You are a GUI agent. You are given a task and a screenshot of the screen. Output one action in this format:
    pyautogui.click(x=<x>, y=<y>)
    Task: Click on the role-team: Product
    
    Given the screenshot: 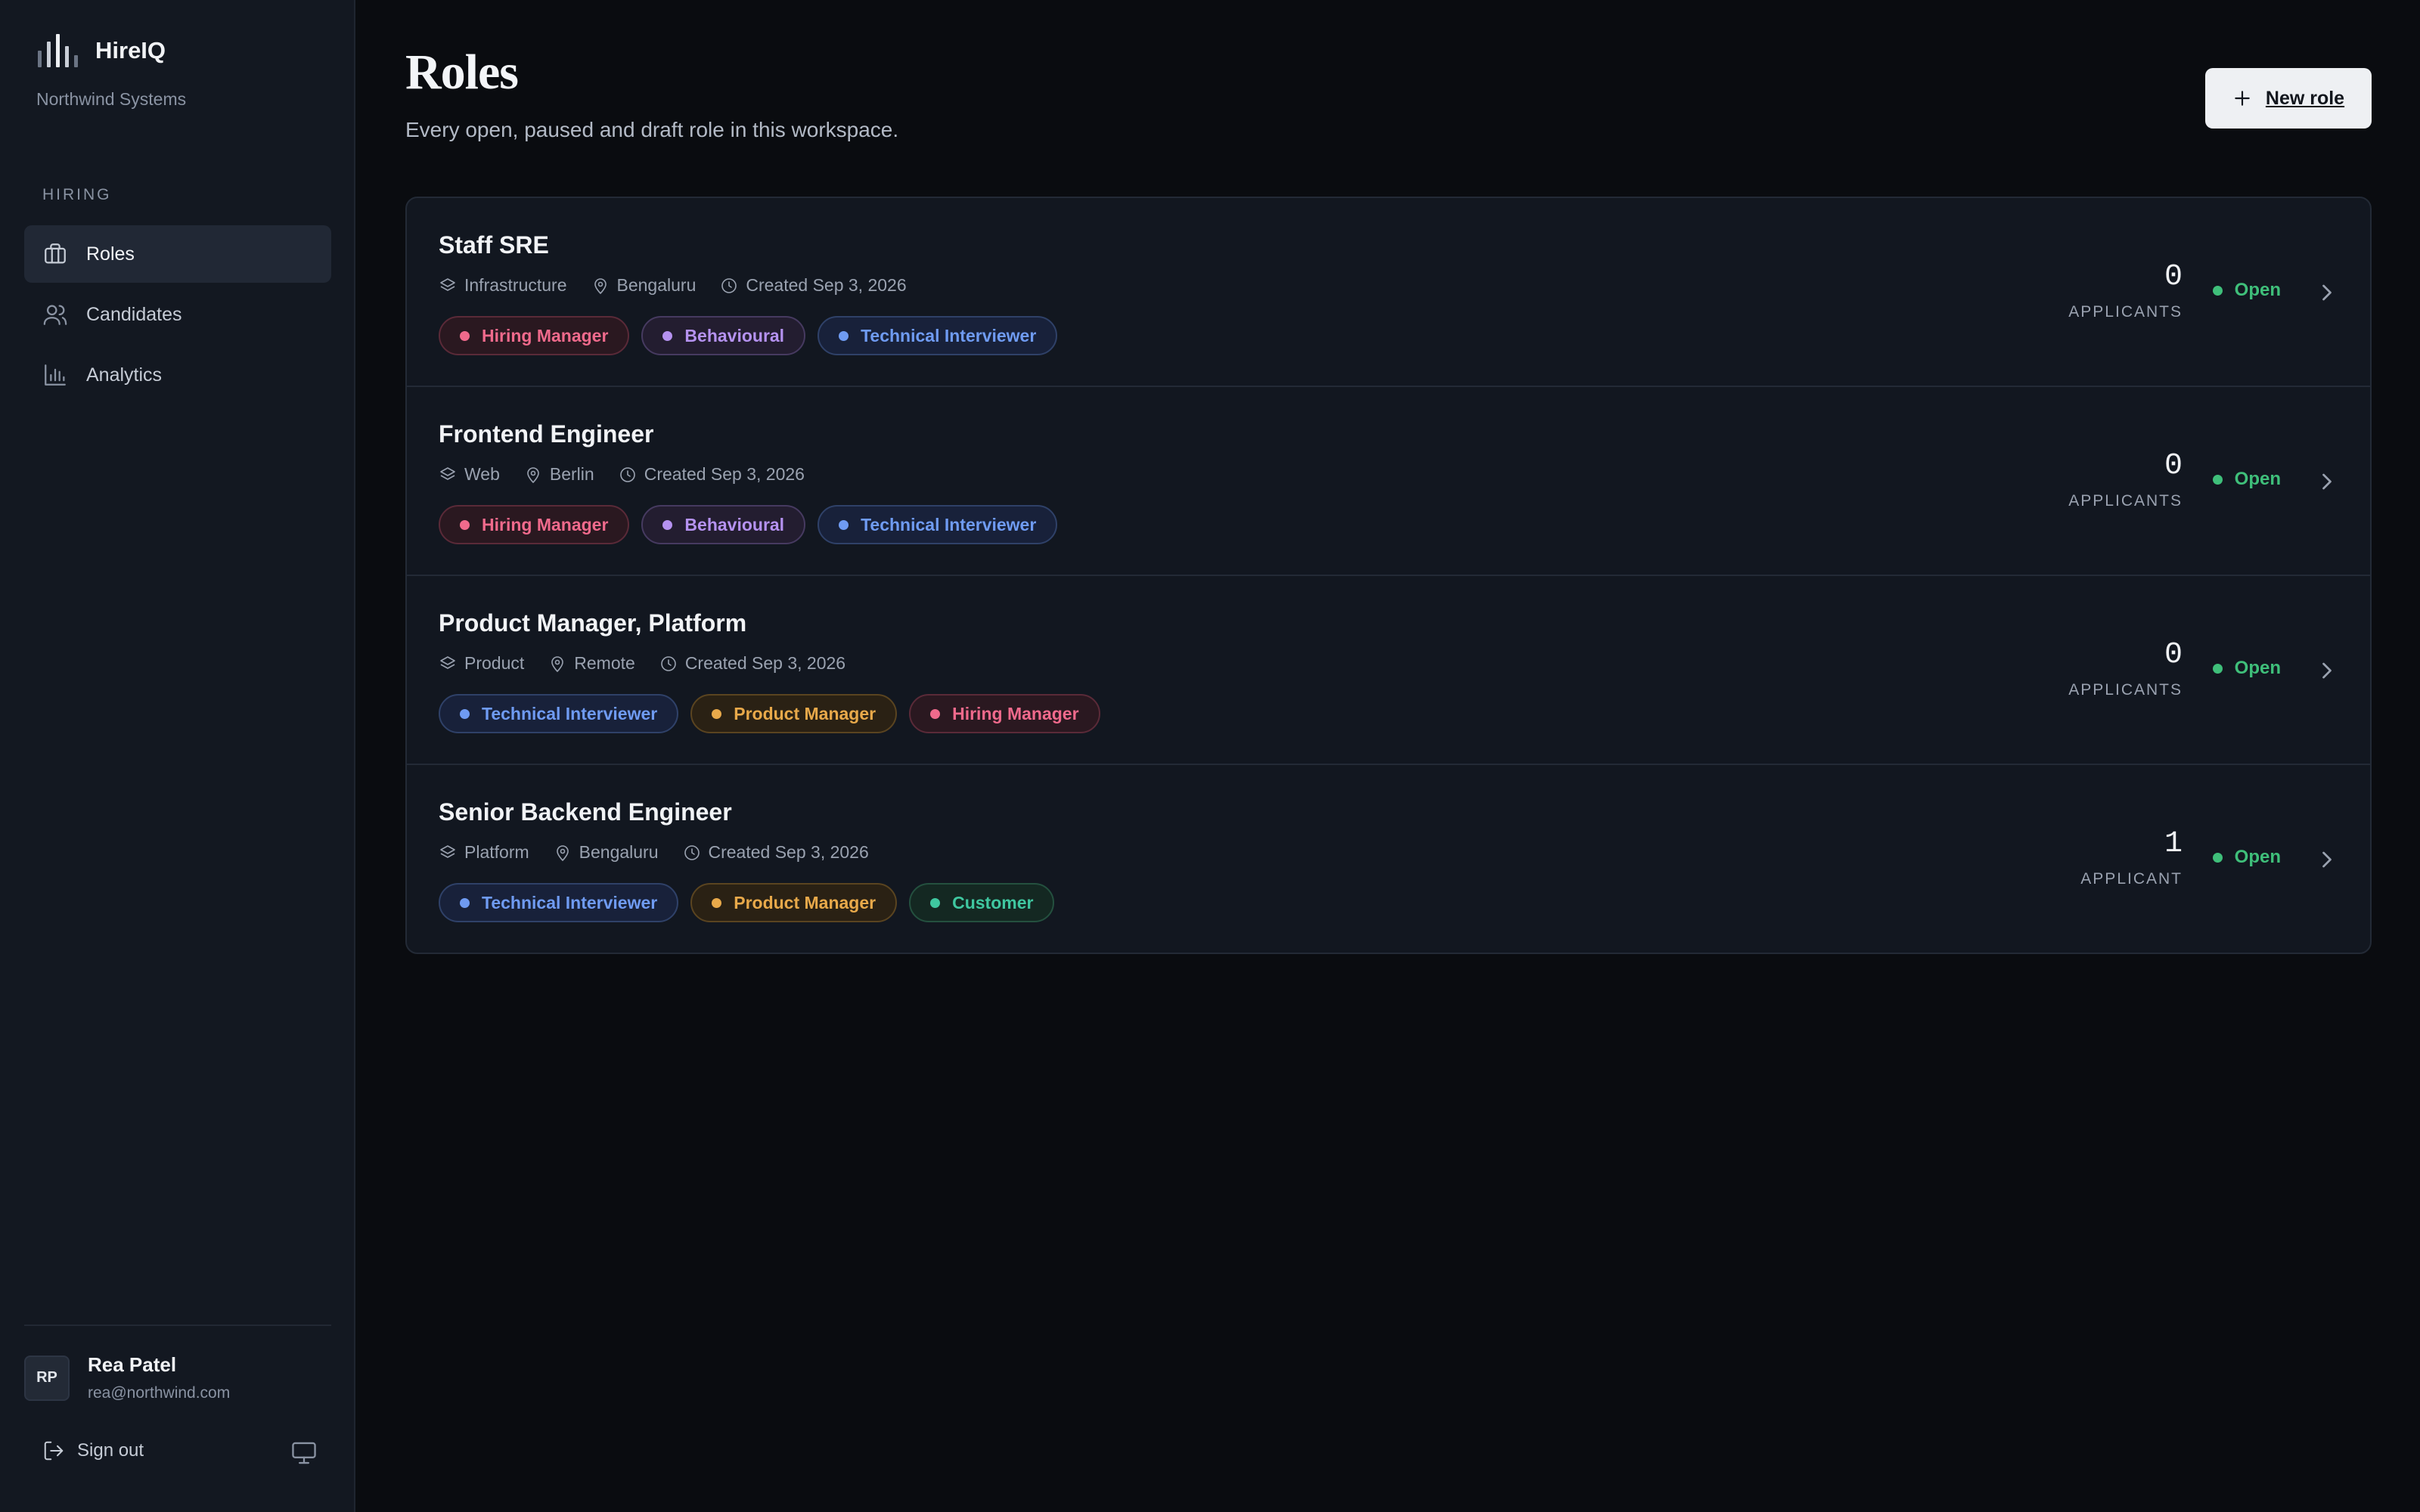 What is the action you would take?
    pyautogui.click(x=482, y=663)
    